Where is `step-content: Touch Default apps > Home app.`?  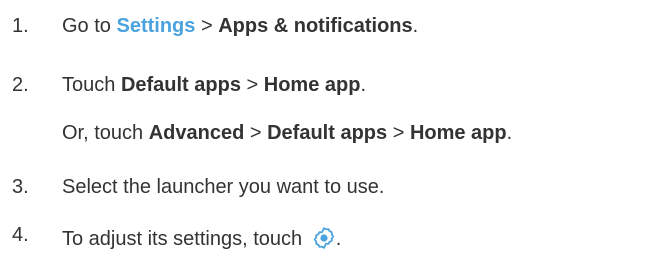 step-content: Touch Default apps > Home app. is located at coordinates (214, 85).